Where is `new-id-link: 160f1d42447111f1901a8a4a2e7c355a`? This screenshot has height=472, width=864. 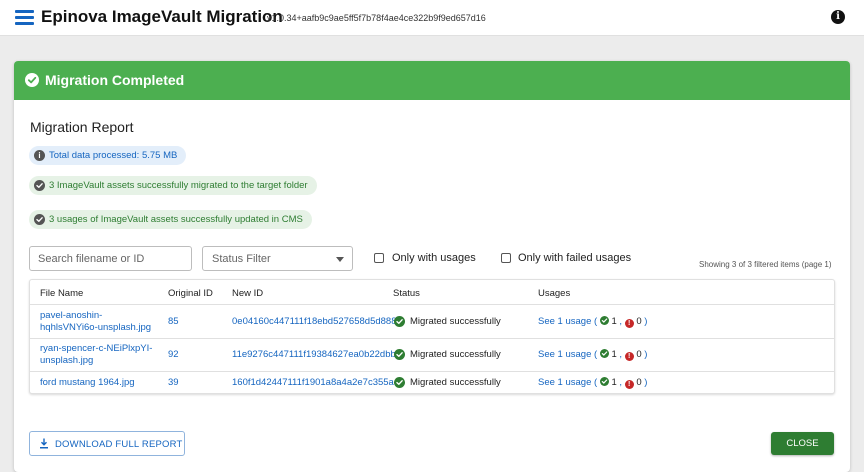
new-id-link: 160f1d42447111f1901a8a4a2e7c355a is located at coordinates (313, 383).